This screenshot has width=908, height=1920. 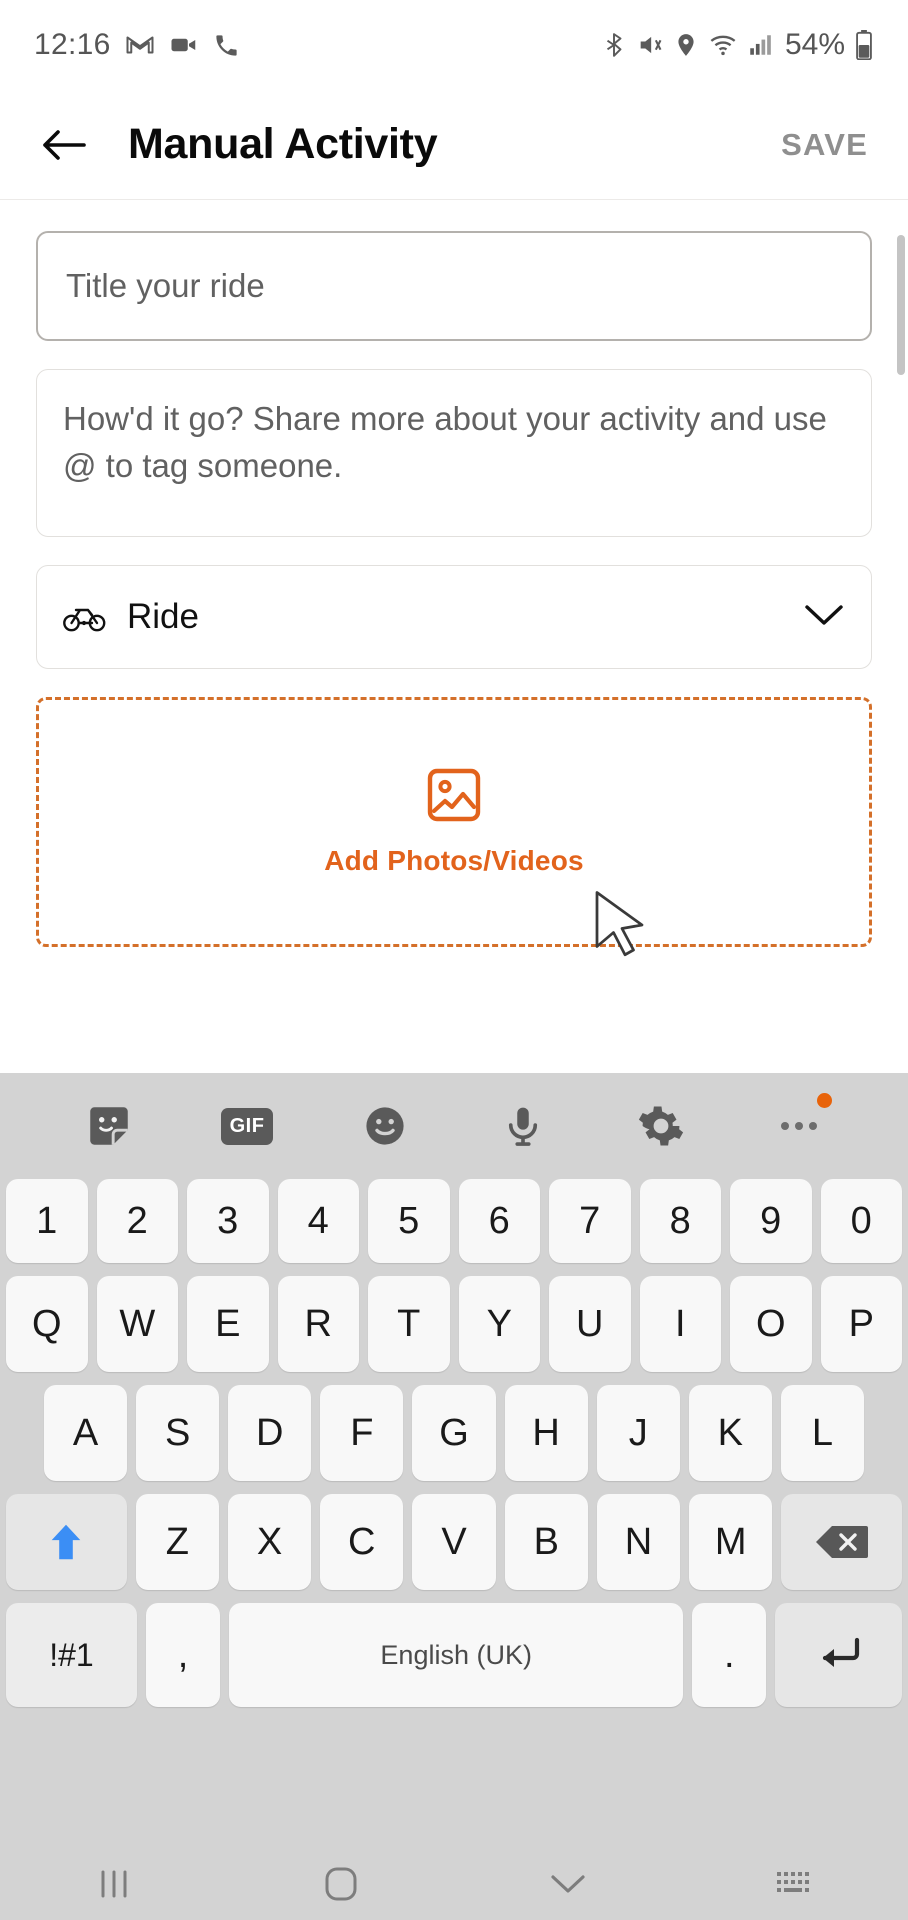 What do you see at coordinates (729, 1655) in the screenshot?
I see `period-key: .` at bounding box center [729, 1655].